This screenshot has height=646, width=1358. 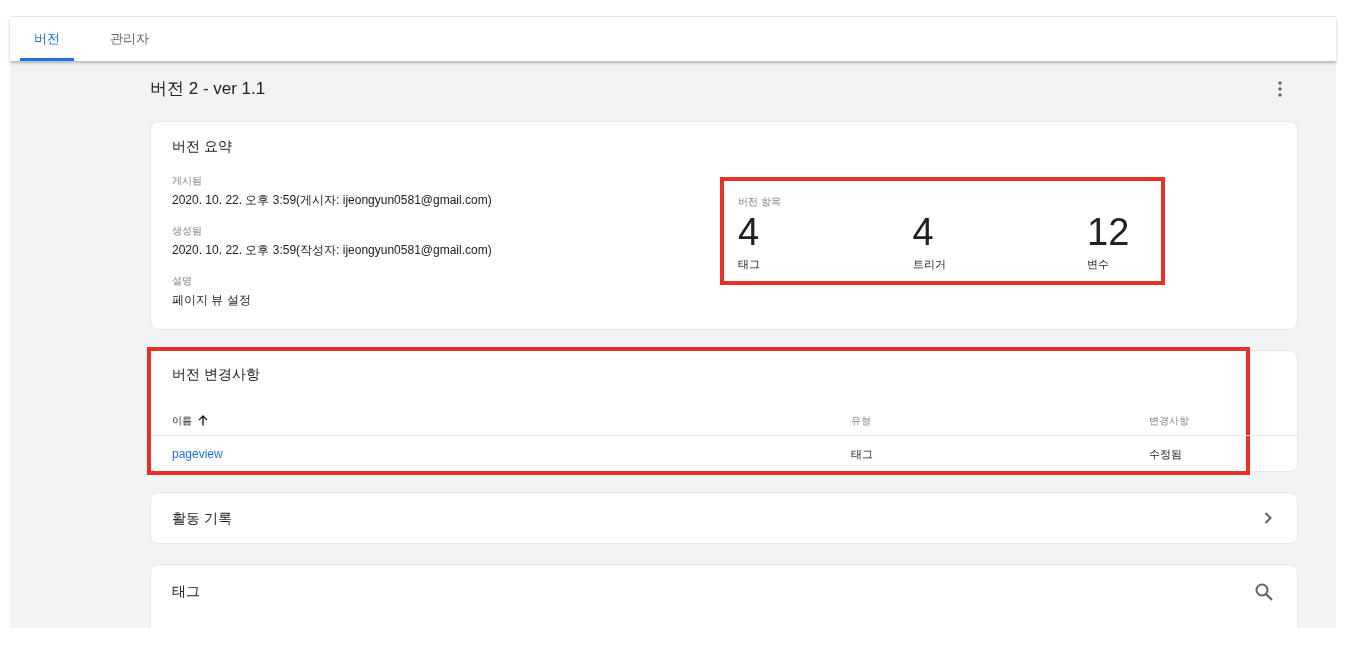 What do you see at coordinates (1098, 264) in the screenshot?
I see `count-label: 변수` at bounding box center [1098, 264].